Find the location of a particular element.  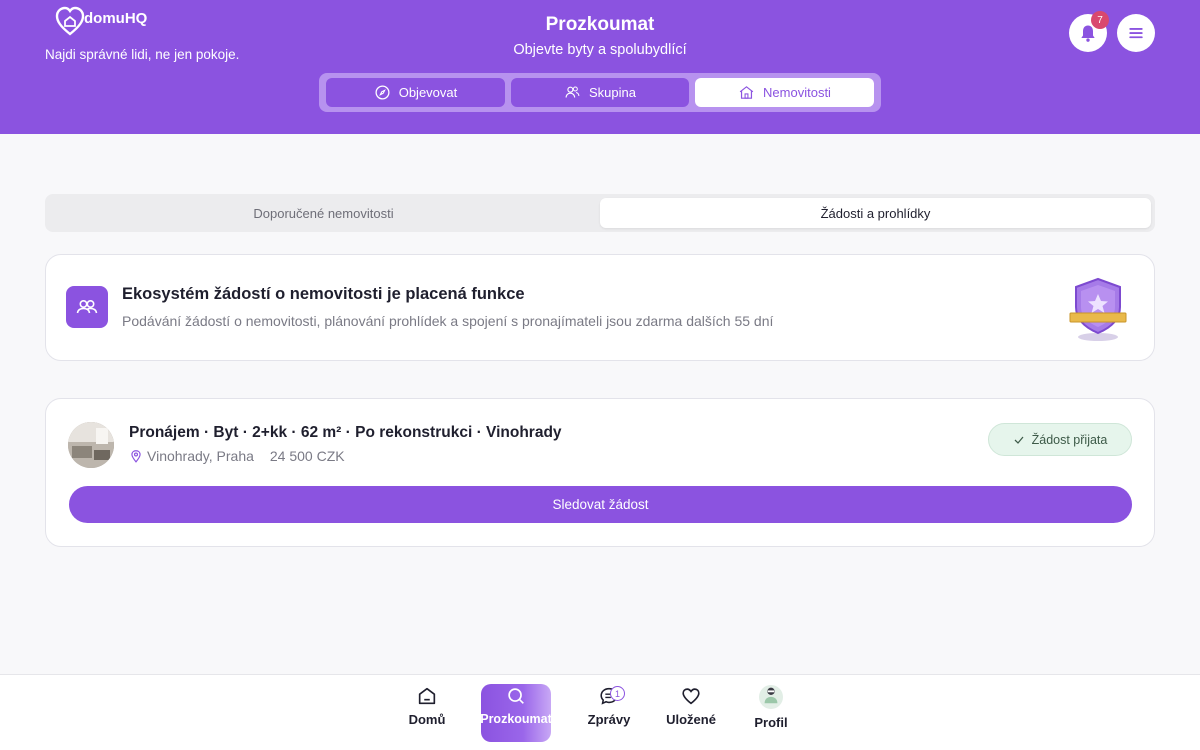

messages-count-badge: 1 is located at coordinates (617, 693).